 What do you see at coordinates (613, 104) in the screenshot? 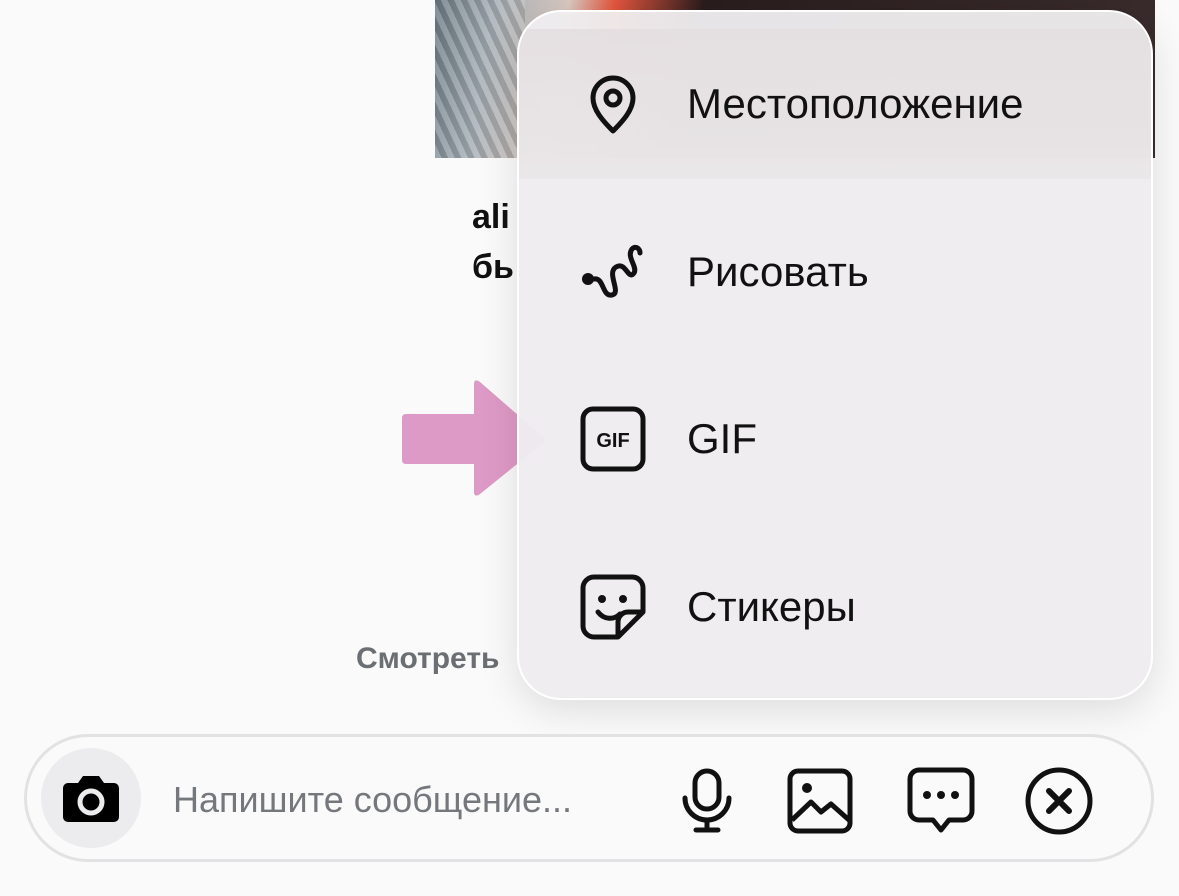
I see `location-pin-icon` at bounding box center [613, 104].